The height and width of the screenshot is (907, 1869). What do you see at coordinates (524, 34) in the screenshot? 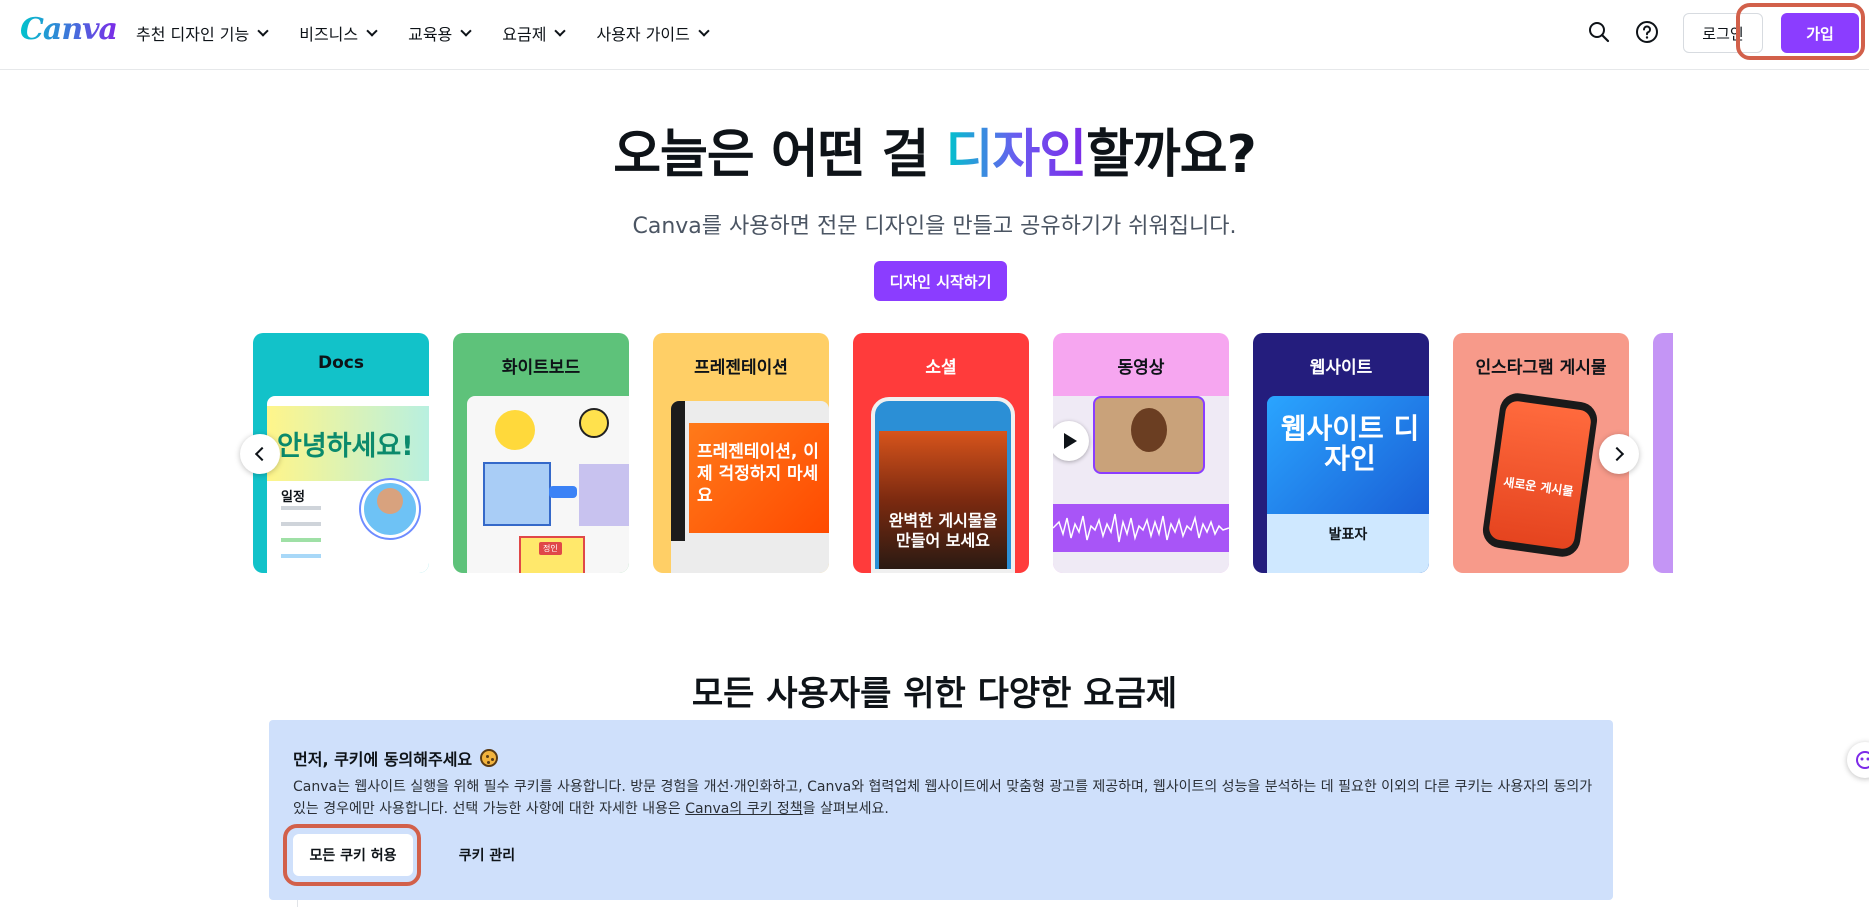
I see `nav-label: 요금제` at bounding box center [524, 34].